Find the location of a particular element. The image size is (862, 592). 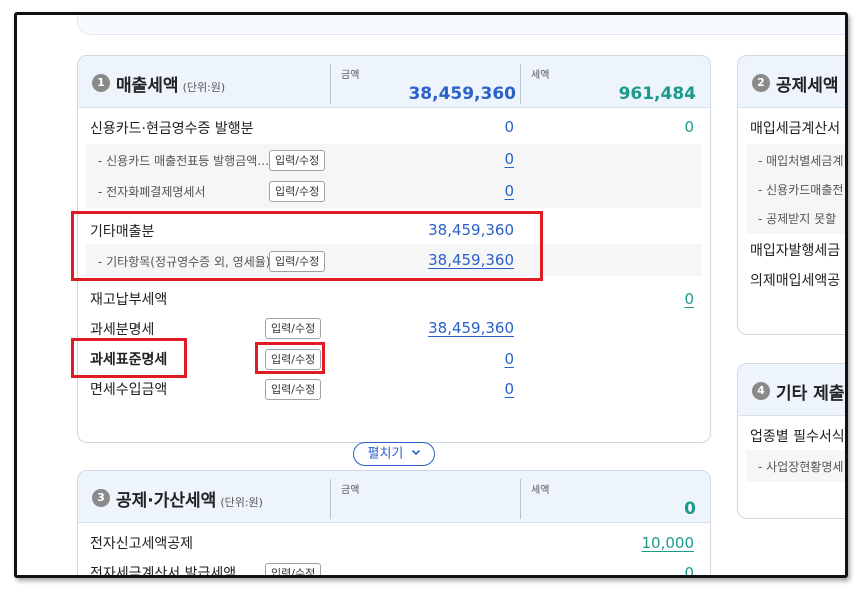

e-invoice-edit-button: 입력/수정 is located at coordinates (293, 569).